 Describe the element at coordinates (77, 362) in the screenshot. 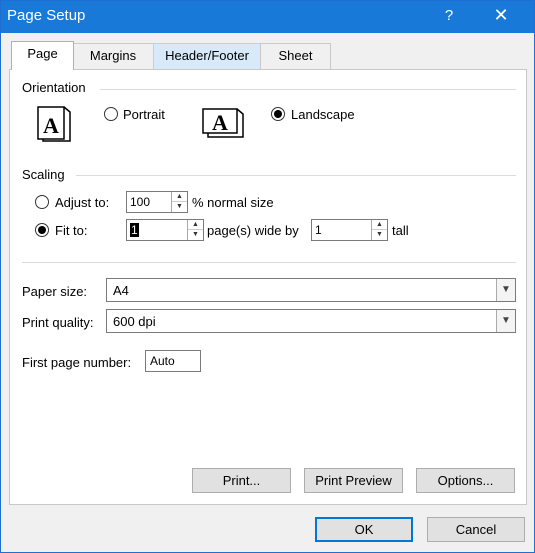

I see `first-page-number-label: First page number:` at that location.